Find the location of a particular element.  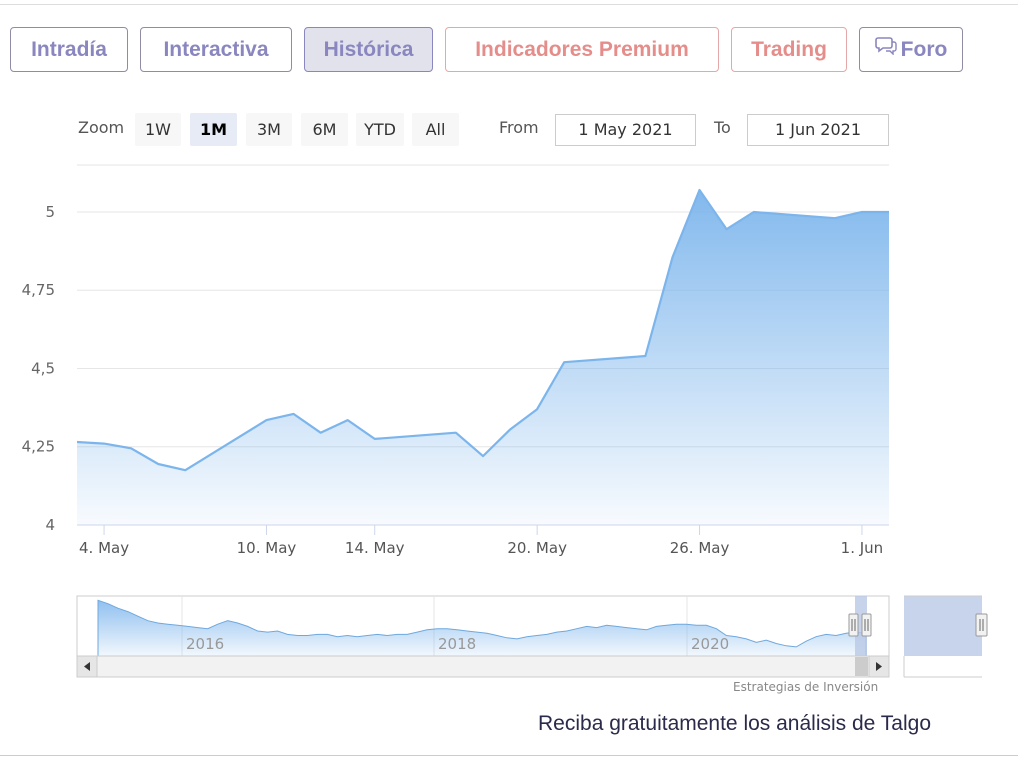

tab-trading: Trading is located at coordinates (789, 49).